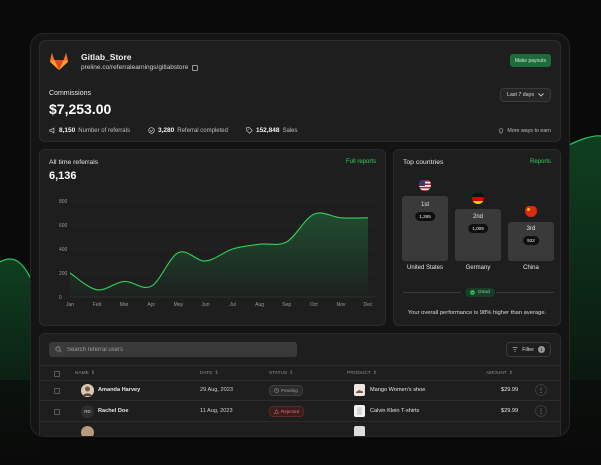 The width and height of the screenshot is (601, 465). What do you see at coordinates (106, 57) in the screenshot?
I see `store-name: Gitlab_Store` at bounding box center [106, 57].